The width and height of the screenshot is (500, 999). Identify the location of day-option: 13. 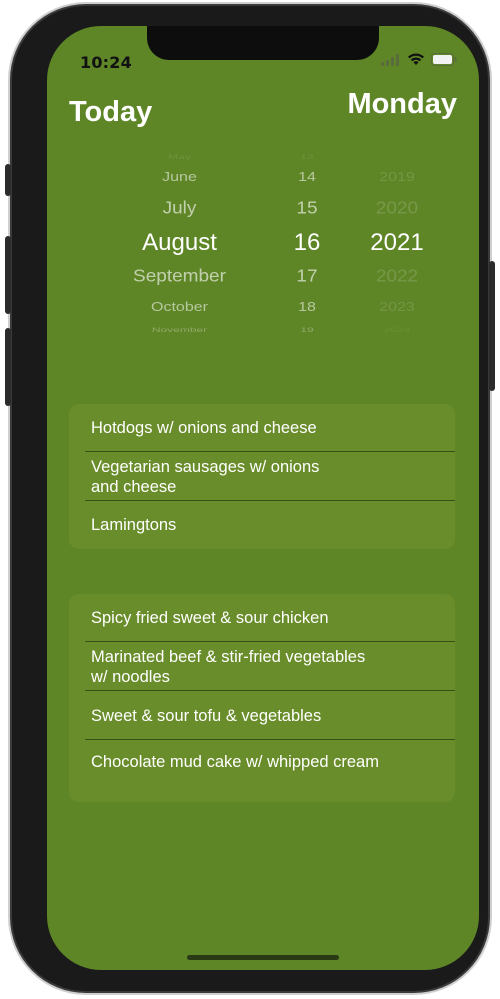
(307, 157).